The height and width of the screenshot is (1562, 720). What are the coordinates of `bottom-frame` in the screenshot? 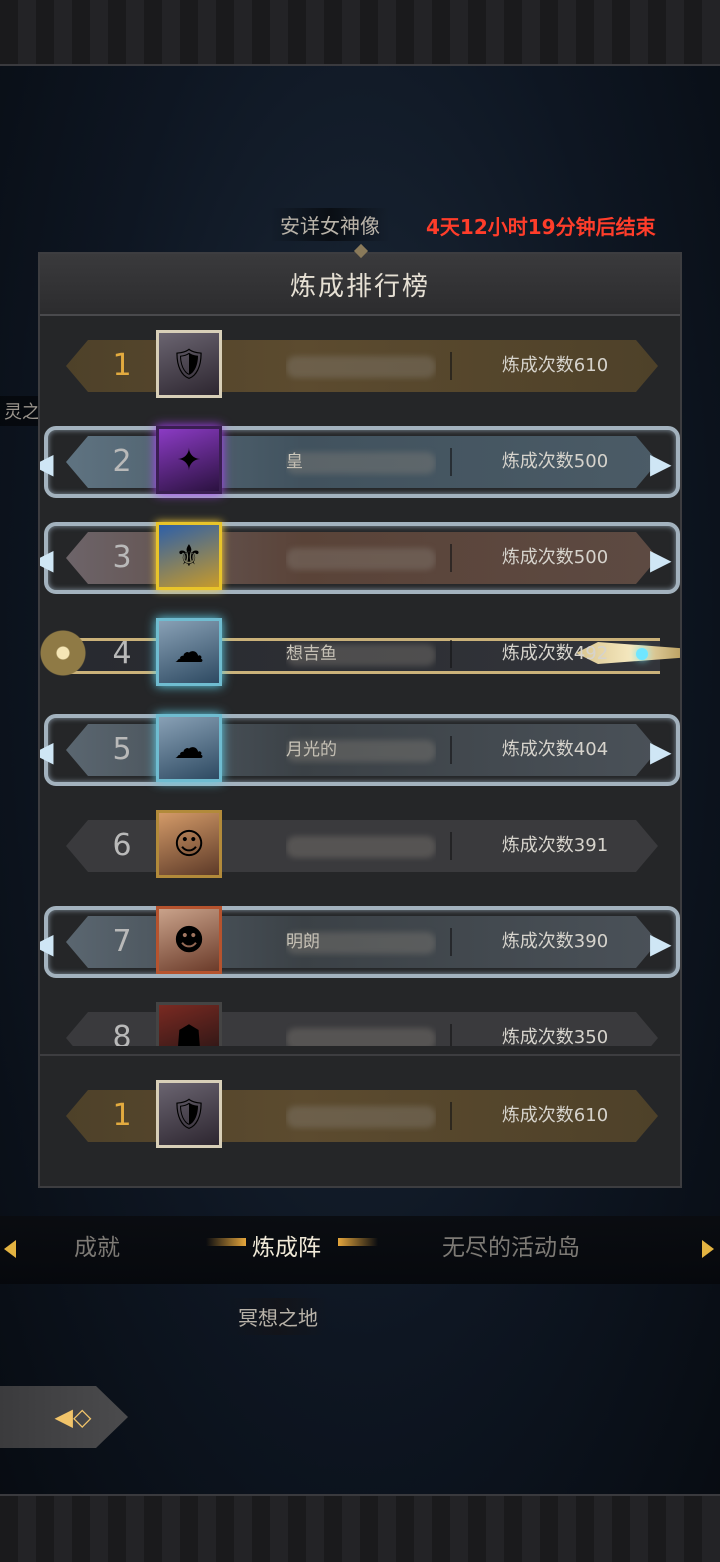 It's located at (360, 1528).